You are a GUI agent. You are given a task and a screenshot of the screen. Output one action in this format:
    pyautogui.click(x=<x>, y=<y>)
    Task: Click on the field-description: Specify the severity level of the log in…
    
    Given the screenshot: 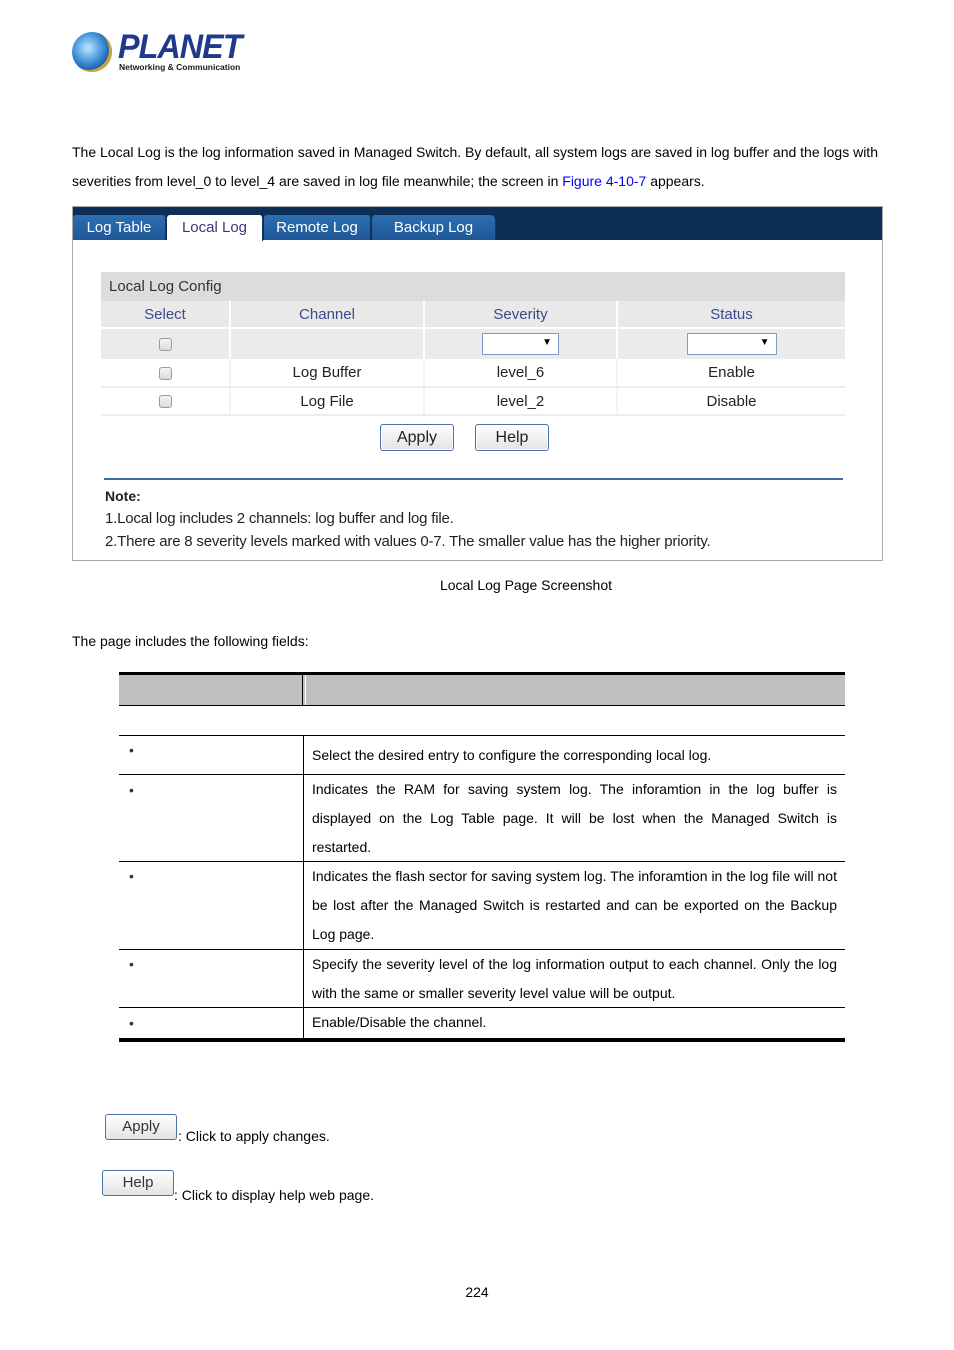 What is the action you would take?
    pyautogui.click(x=574, y=978)
    